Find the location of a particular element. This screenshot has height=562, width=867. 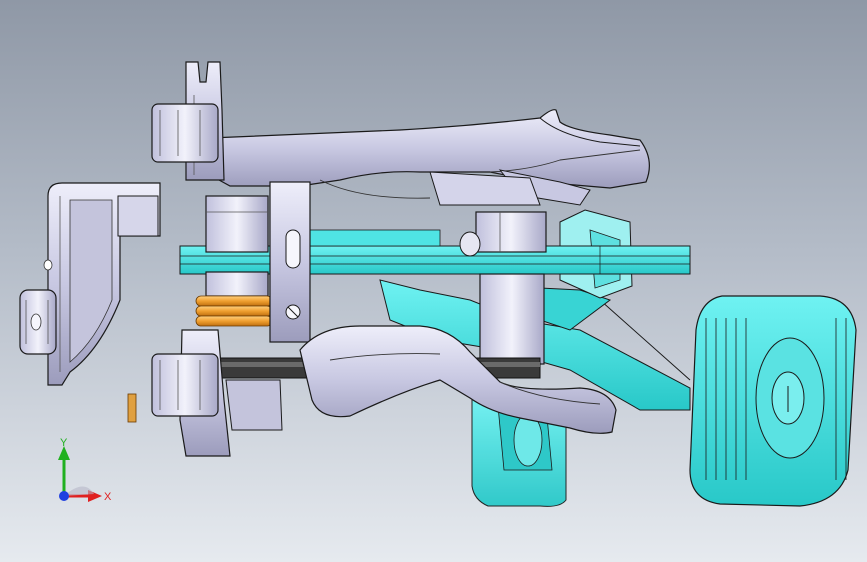

coordinate-triad-icon: Y X is located at coordinates (85, 470).